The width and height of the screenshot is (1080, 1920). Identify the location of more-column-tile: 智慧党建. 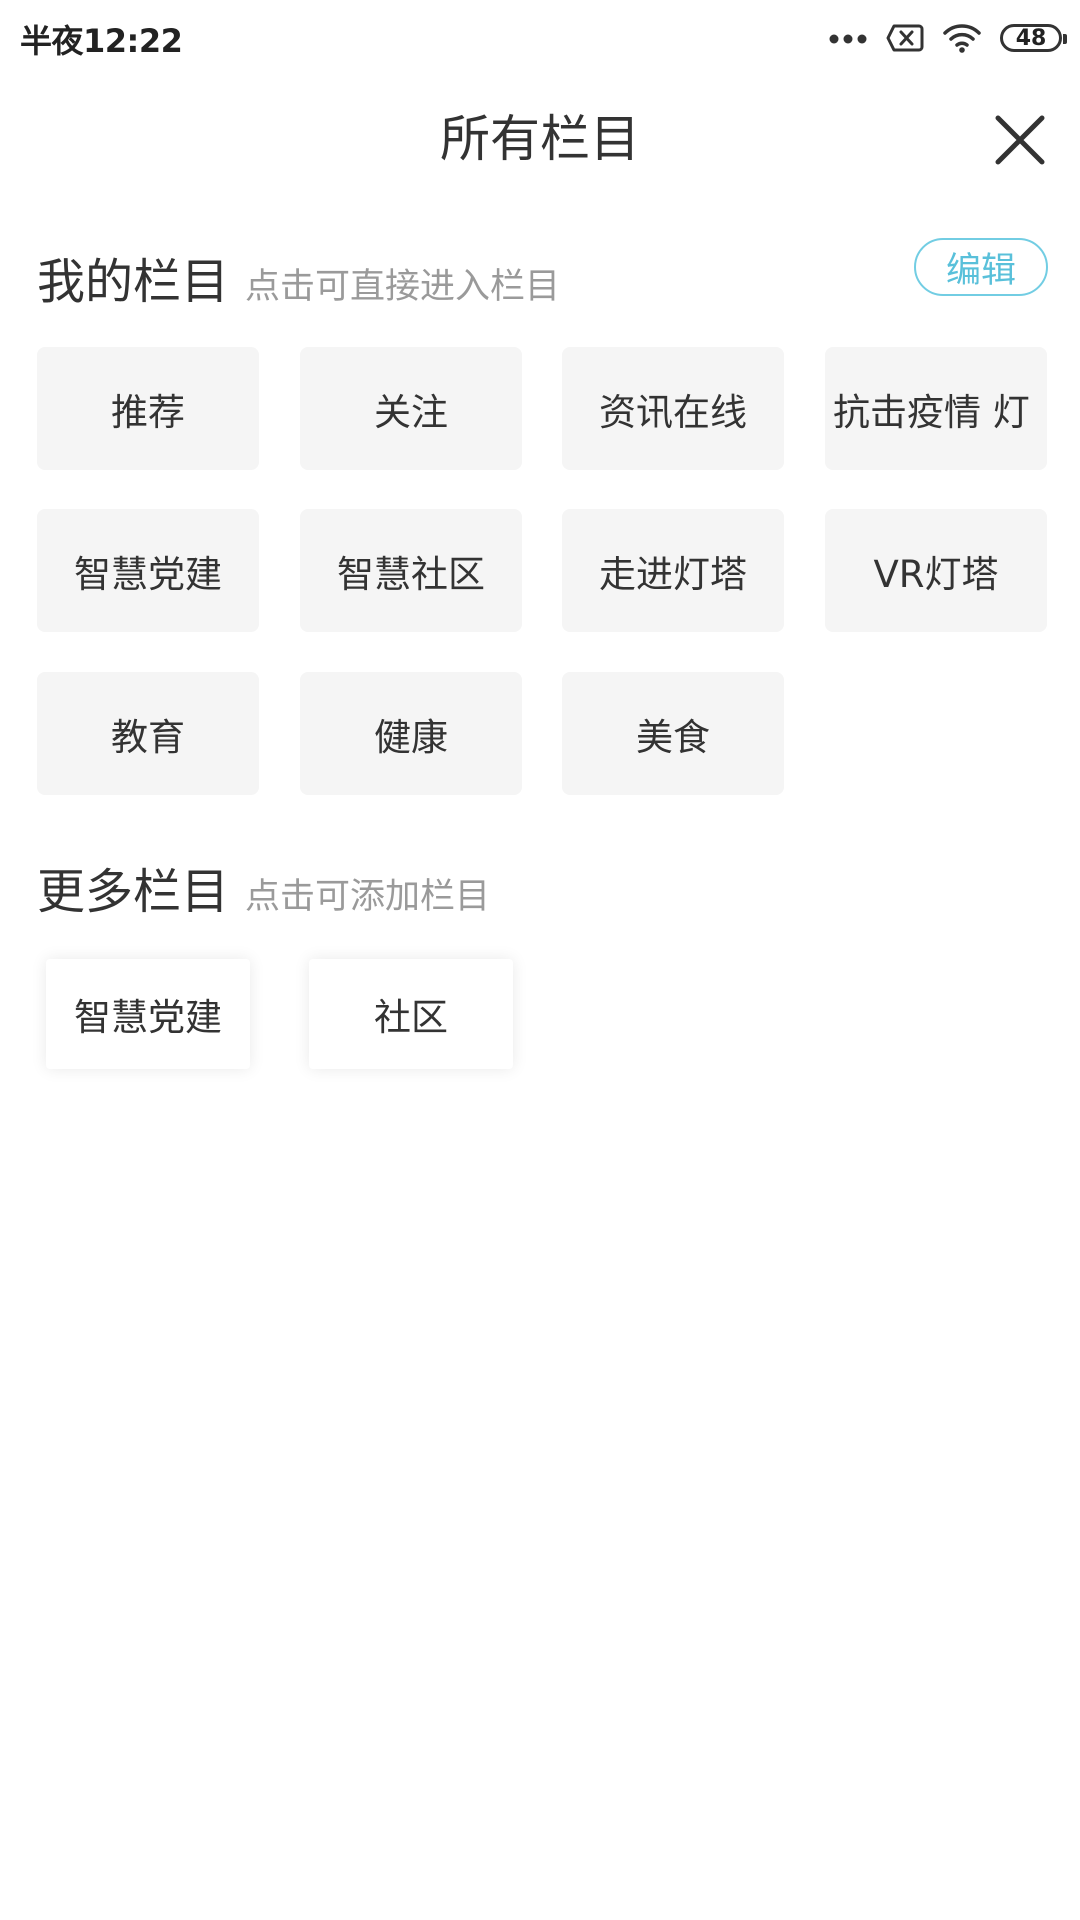
(148, 1014).